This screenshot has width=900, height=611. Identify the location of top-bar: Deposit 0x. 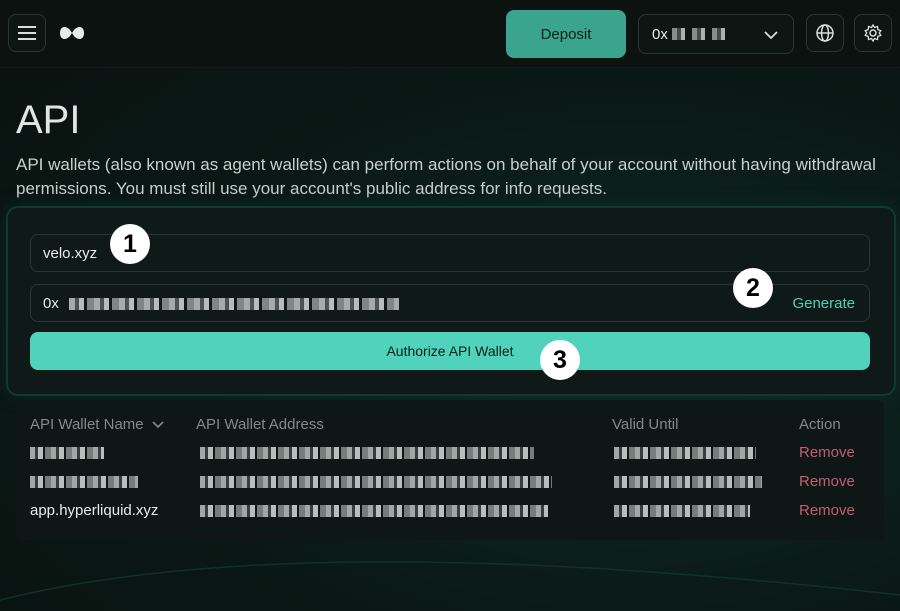
(450, 34).